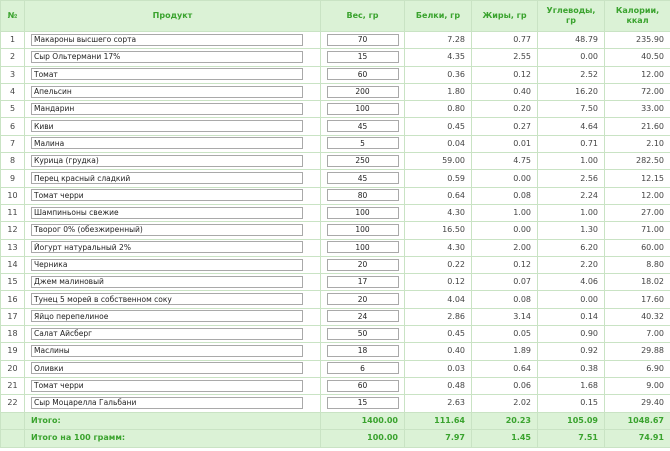  I want to click on table-row: 15 0.120.074.0618.02, so click(335, 282).